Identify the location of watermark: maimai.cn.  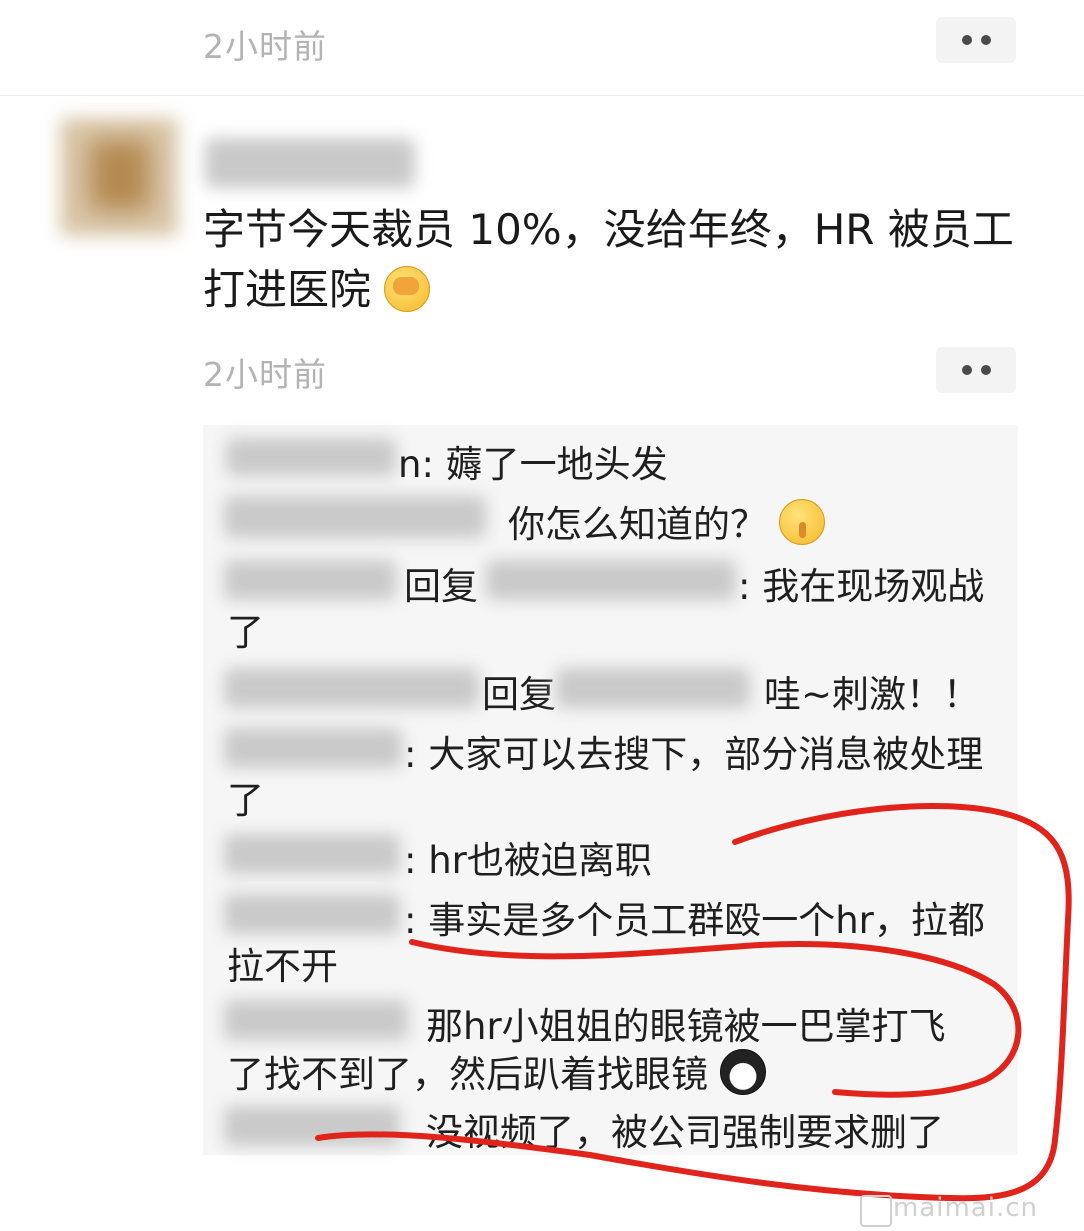
(966, 1208).